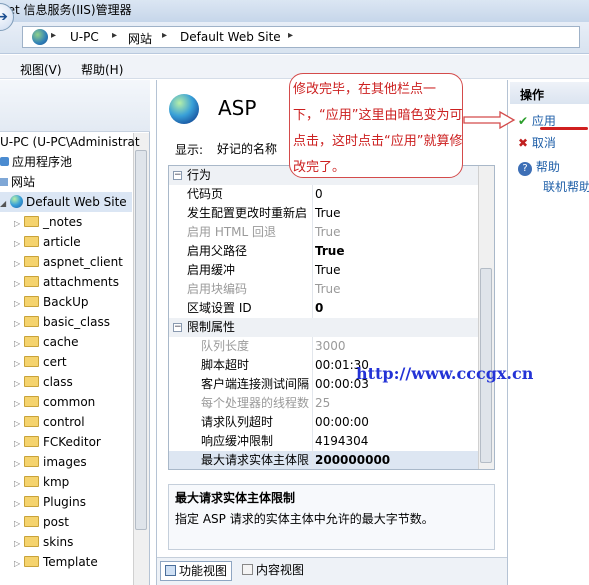  What do you see at coordinates (66, 202) in the screenshot?
I see `tree-item-default-site: ◢ Default Web Site` at bounding box center [66, 202].